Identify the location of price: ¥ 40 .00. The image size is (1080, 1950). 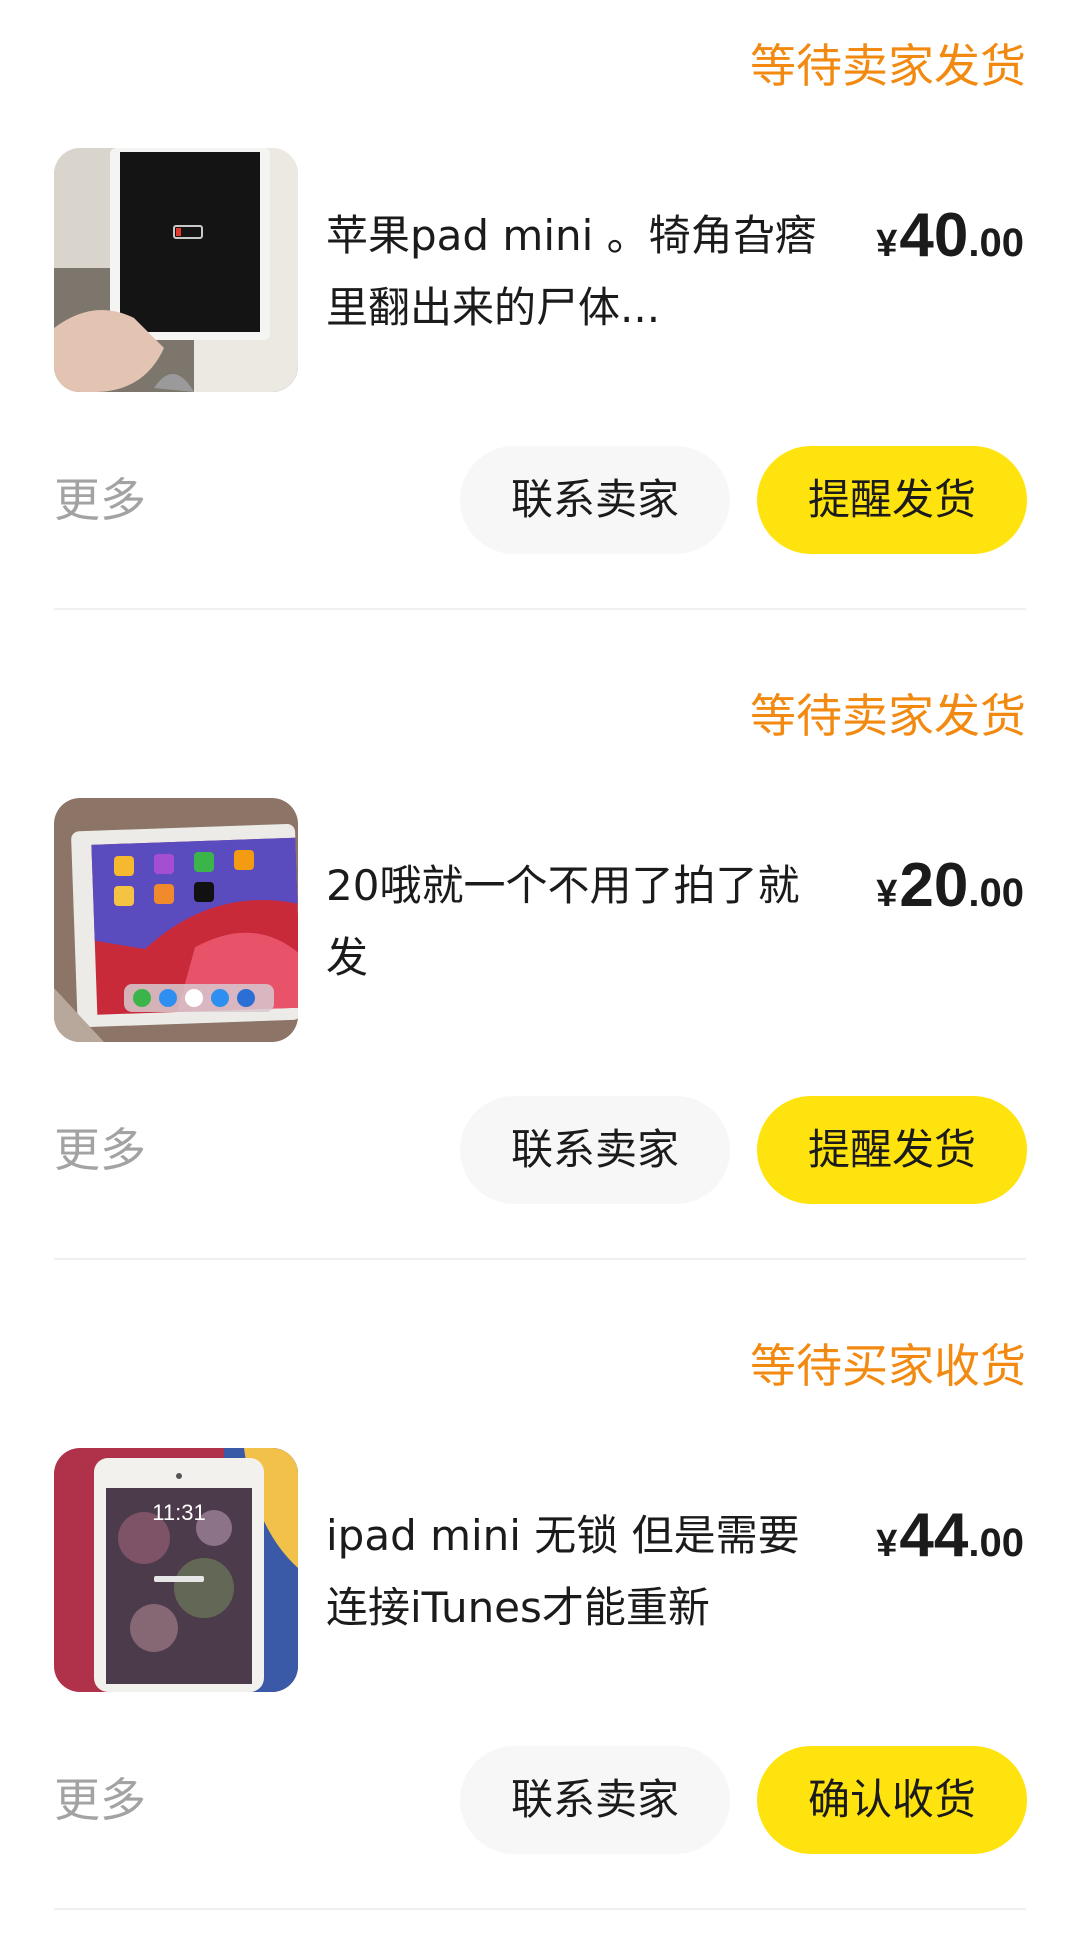
(950, 236).